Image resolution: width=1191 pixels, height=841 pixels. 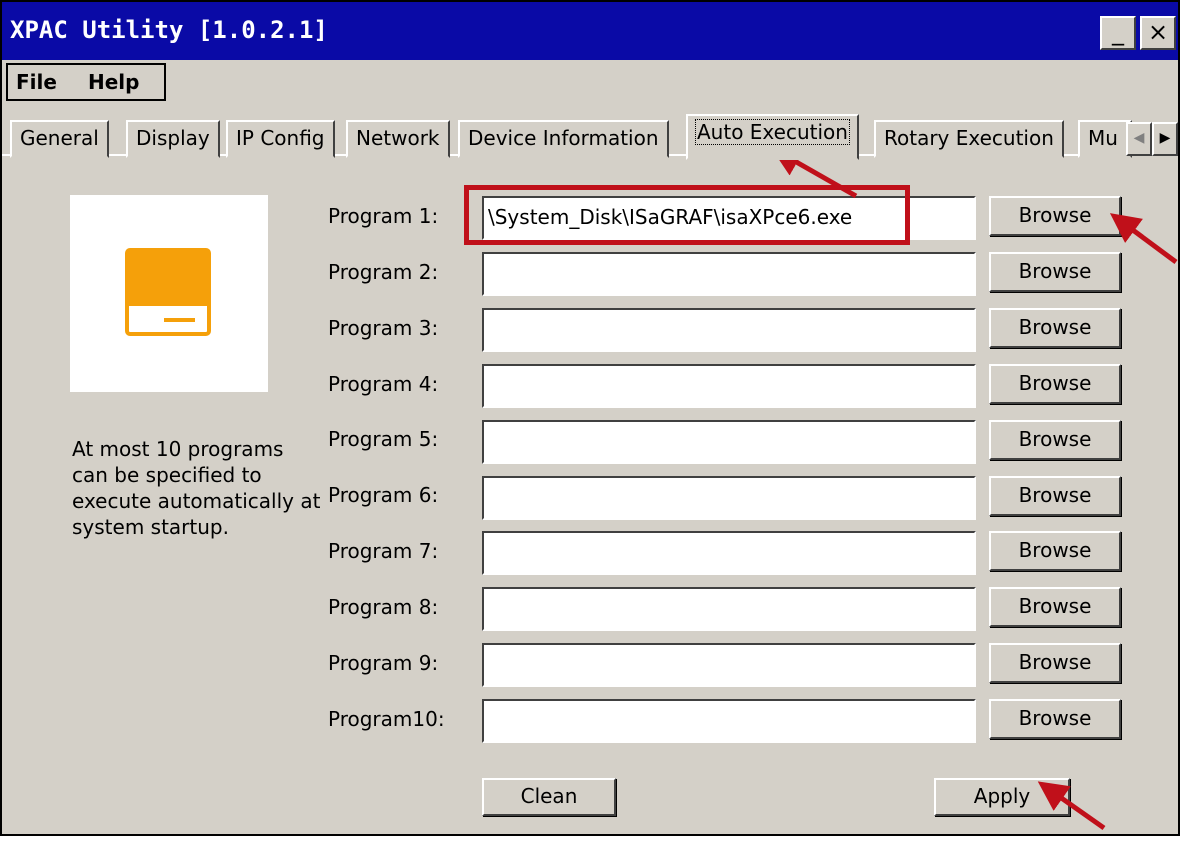 I want to click on program-9-label: Program 9:, so click(x=383, y=663).